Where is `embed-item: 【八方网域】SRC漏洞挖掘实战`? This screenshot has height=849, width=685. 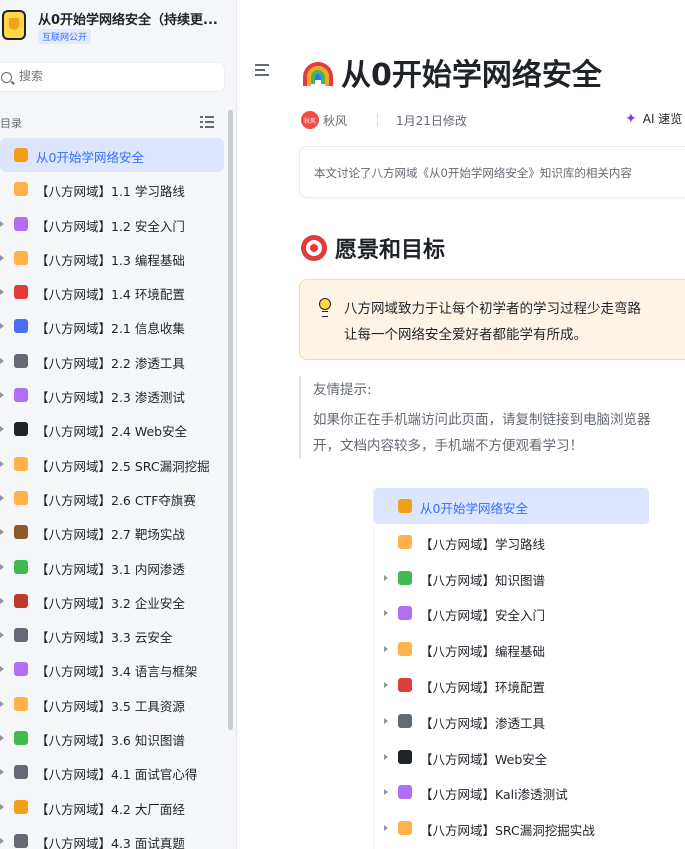 embed-item: 【八方网域】SRC漏洞挖掘实战 is located at coordinates (511, 828).